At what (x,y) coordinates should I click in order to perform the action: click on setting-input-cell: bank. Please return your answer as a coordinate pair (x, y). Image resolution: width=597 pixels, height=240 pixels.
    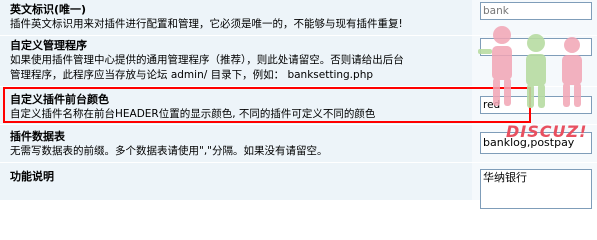
    Looking at the image, I should click on (534, 17).